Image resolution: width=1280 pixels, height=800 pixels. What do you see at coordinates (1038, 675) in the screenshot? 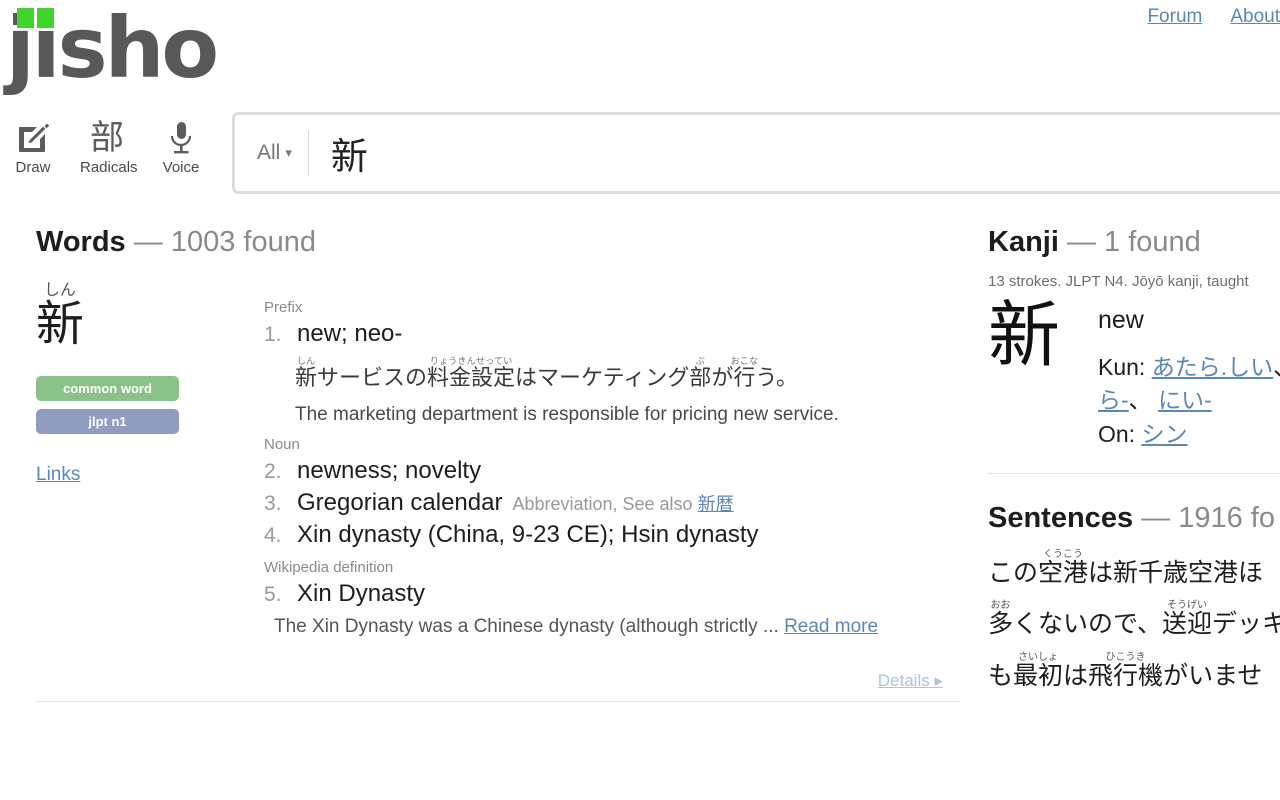
I see `sentence-base: 最初` at bounding box center [1038, 675].